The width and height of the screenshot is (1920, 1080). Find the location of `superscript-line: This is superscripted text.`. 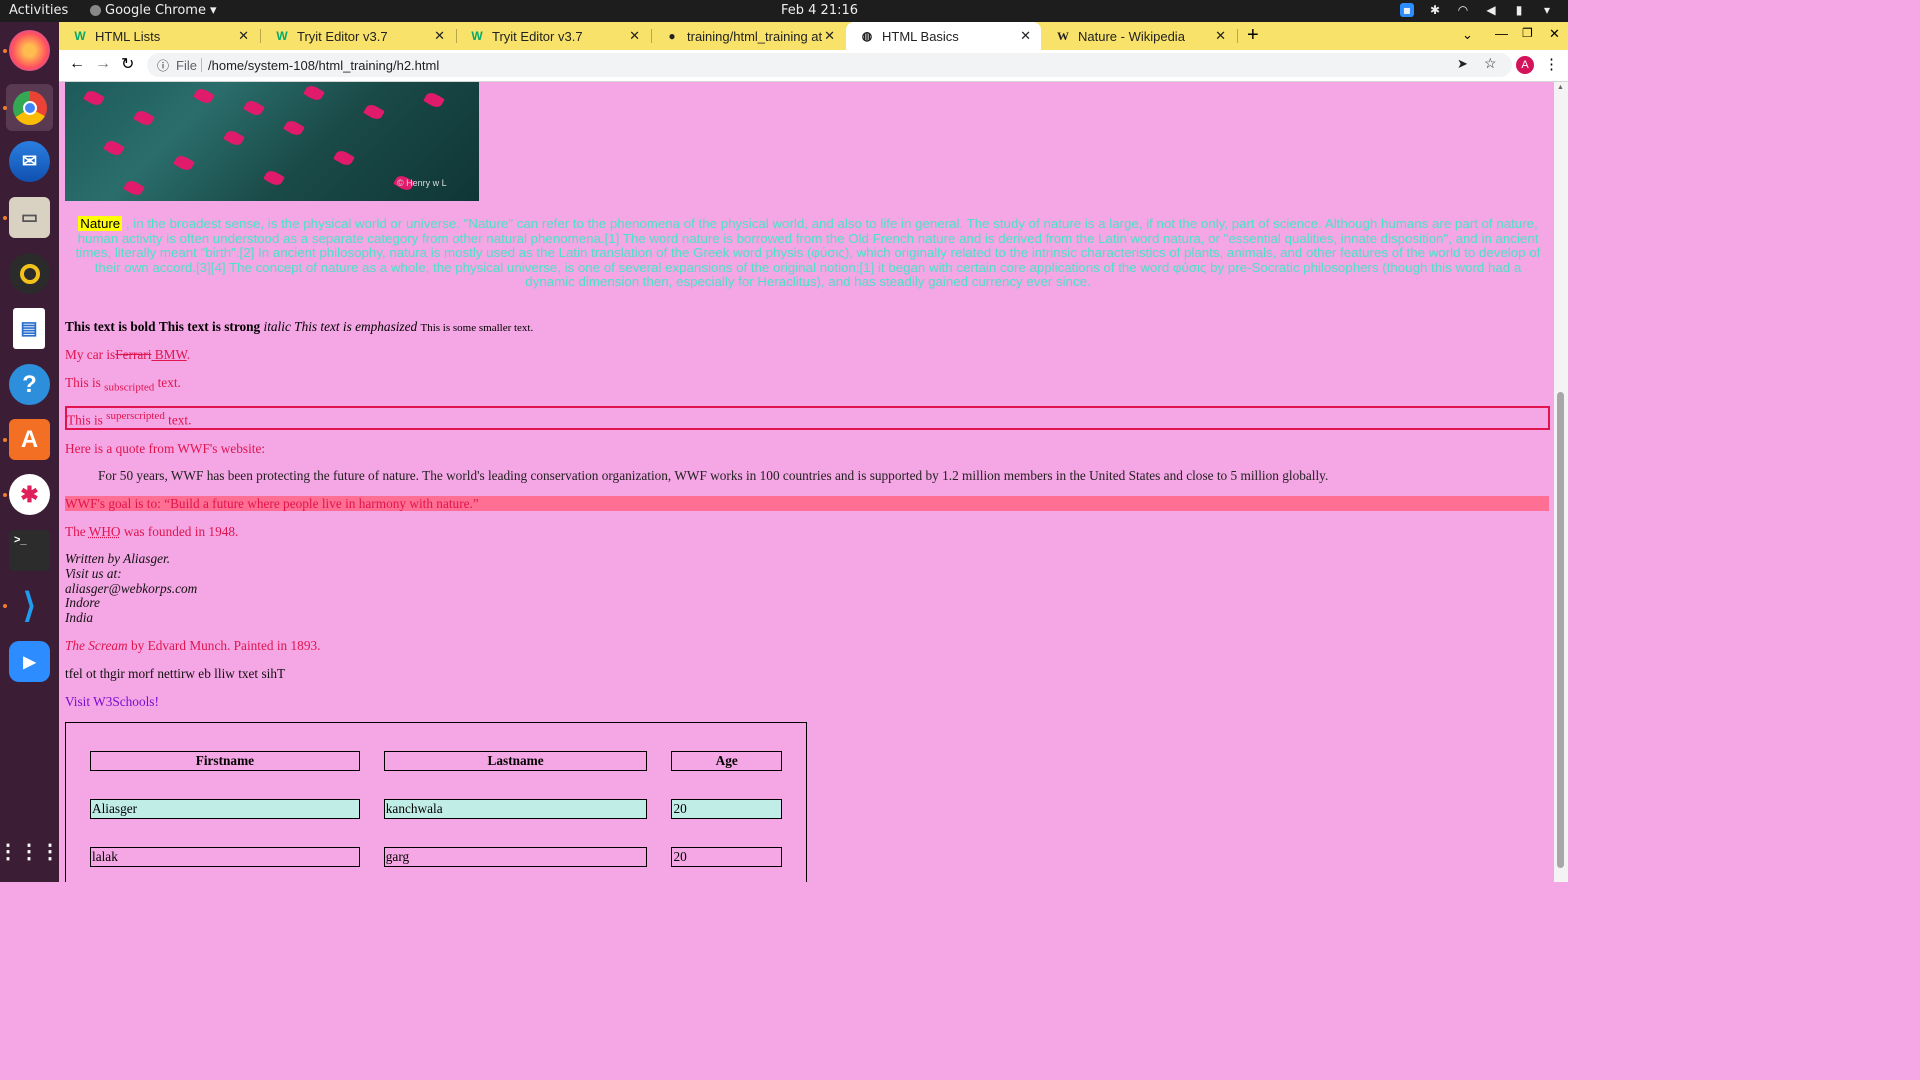

superscript-line: This is superscripted text. is located at coordinates (129, 419).